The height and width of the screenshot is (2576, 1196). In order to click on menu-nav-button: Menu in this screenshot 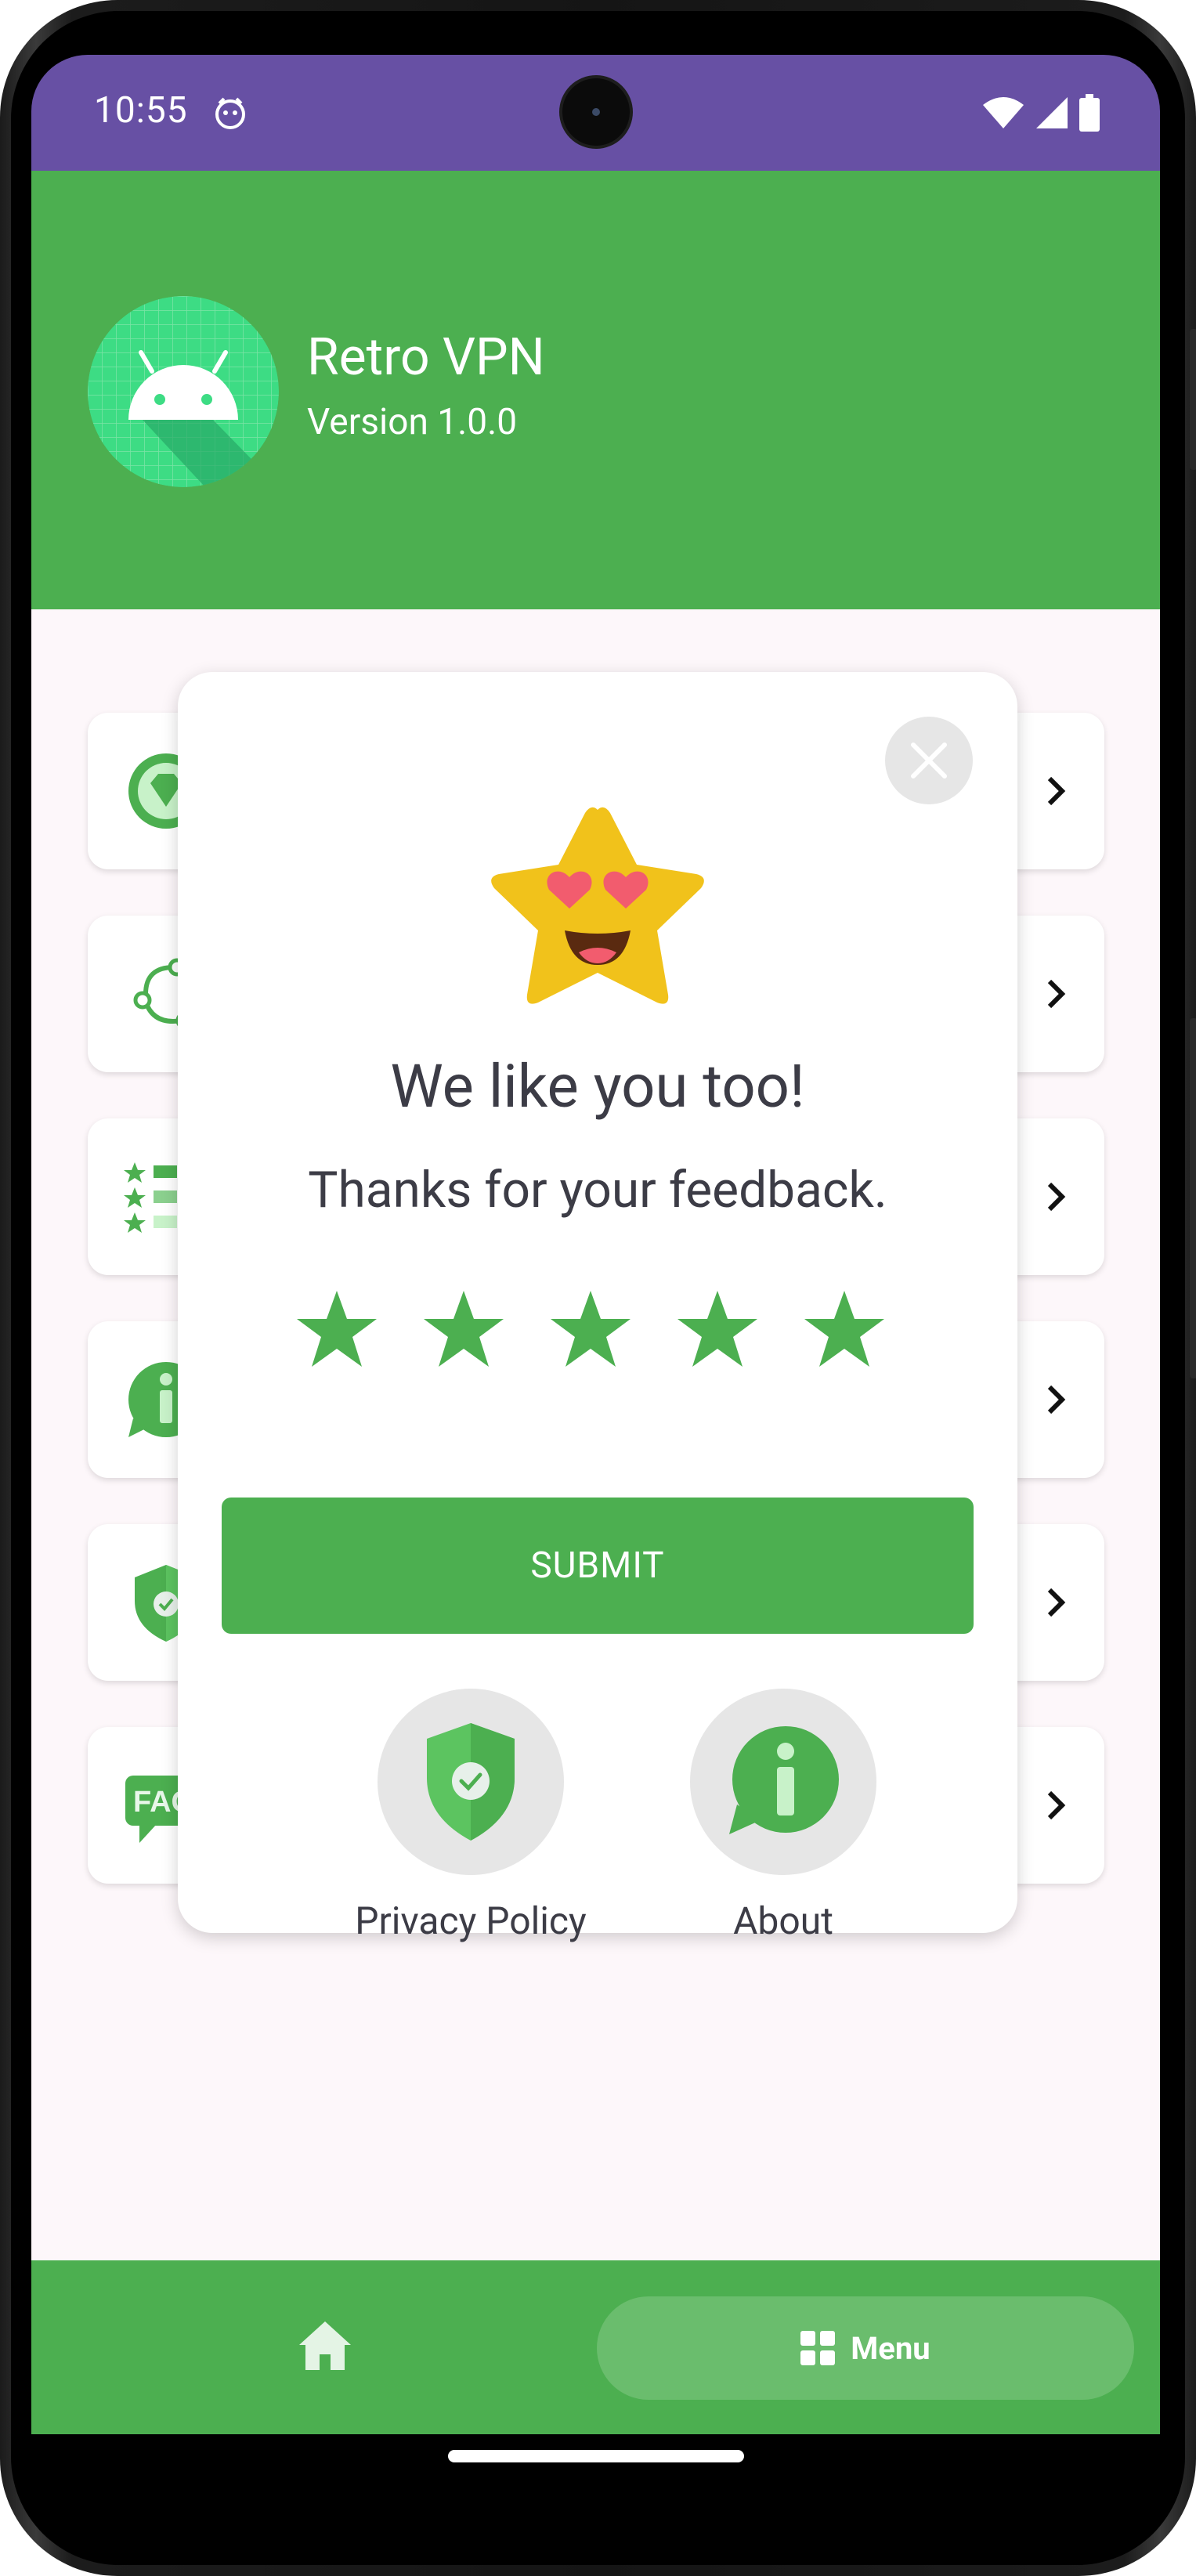, I will do `click(865, 2348)`.